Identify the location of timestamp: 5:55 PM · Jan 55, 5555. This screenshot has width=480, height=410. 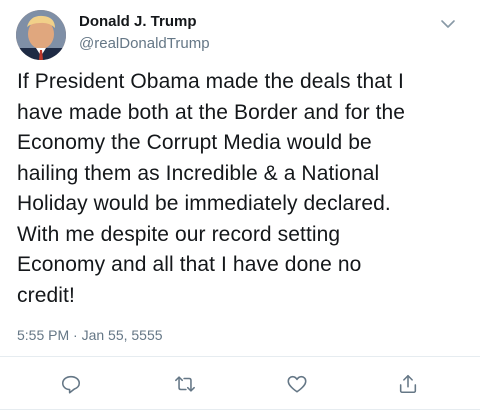
(90, 335).